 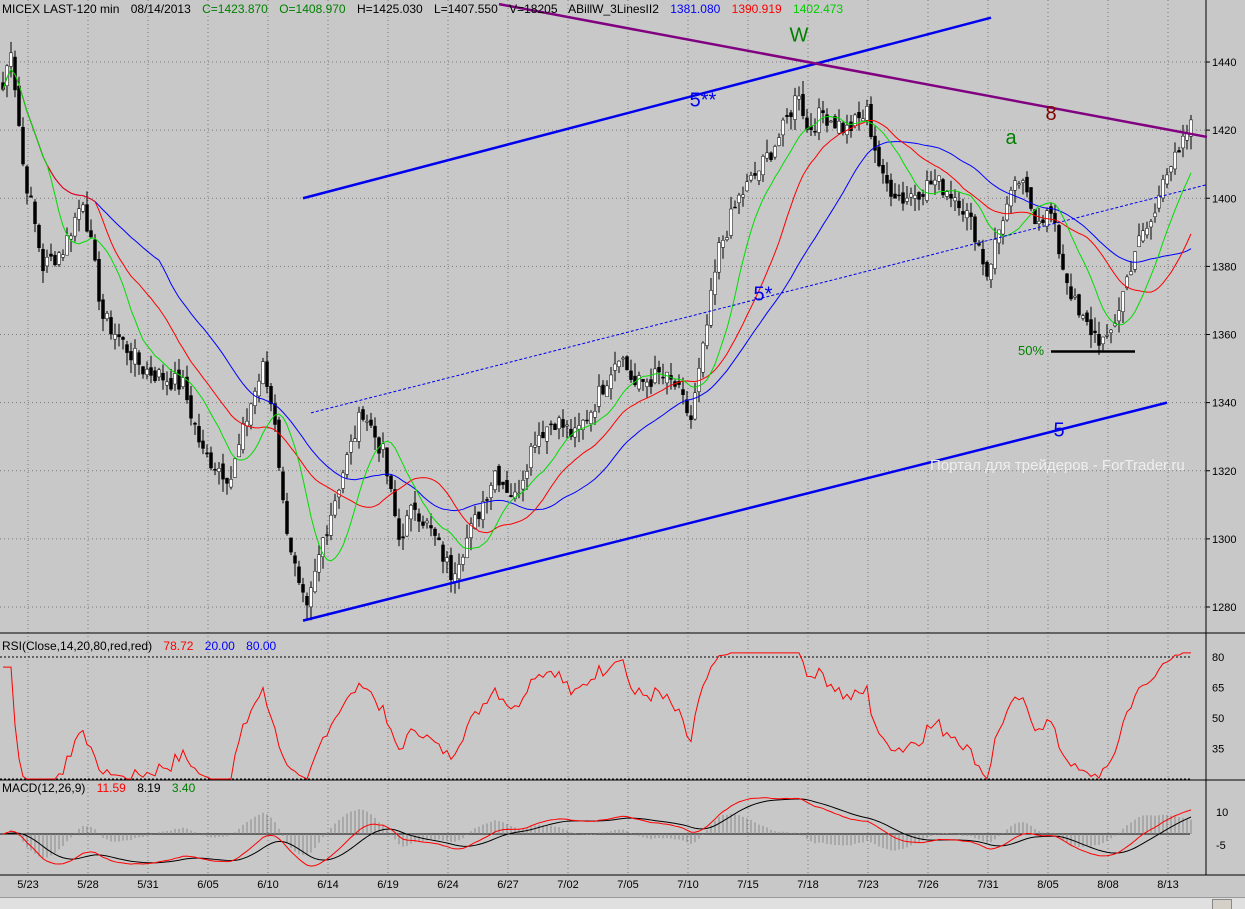 I want to click on date-tick-label: 7/10, so click(x=687, y=885).